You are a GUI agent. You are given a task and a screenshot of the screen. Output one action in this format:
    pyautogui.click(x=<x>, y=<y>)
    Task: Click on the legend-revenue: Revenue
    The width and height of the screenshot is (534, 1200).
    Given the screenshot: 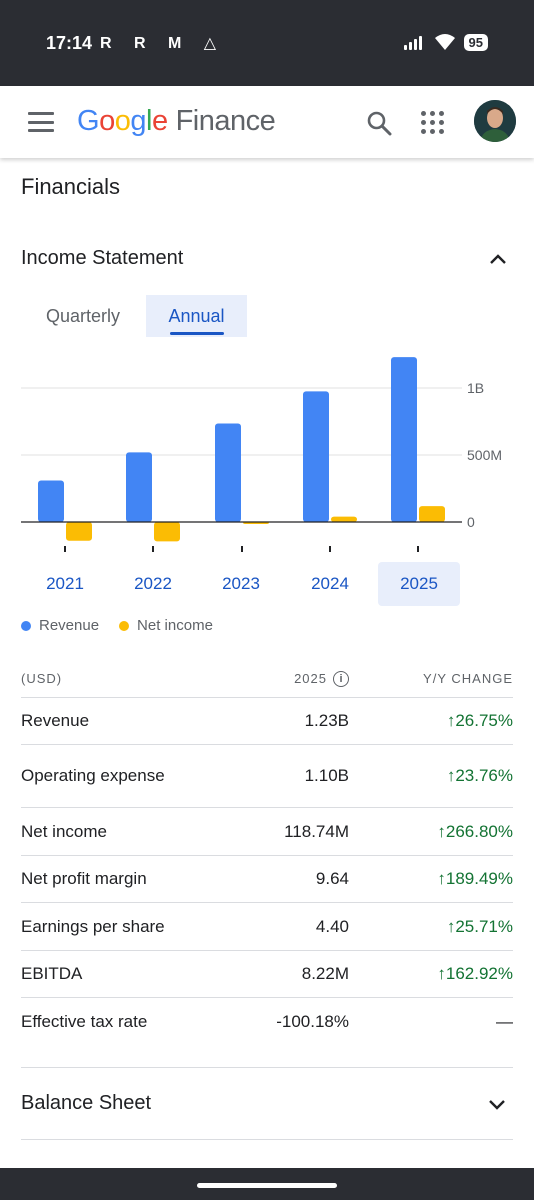 What is the action you would take?
    pyautogui.click(x=60, y=625)
    